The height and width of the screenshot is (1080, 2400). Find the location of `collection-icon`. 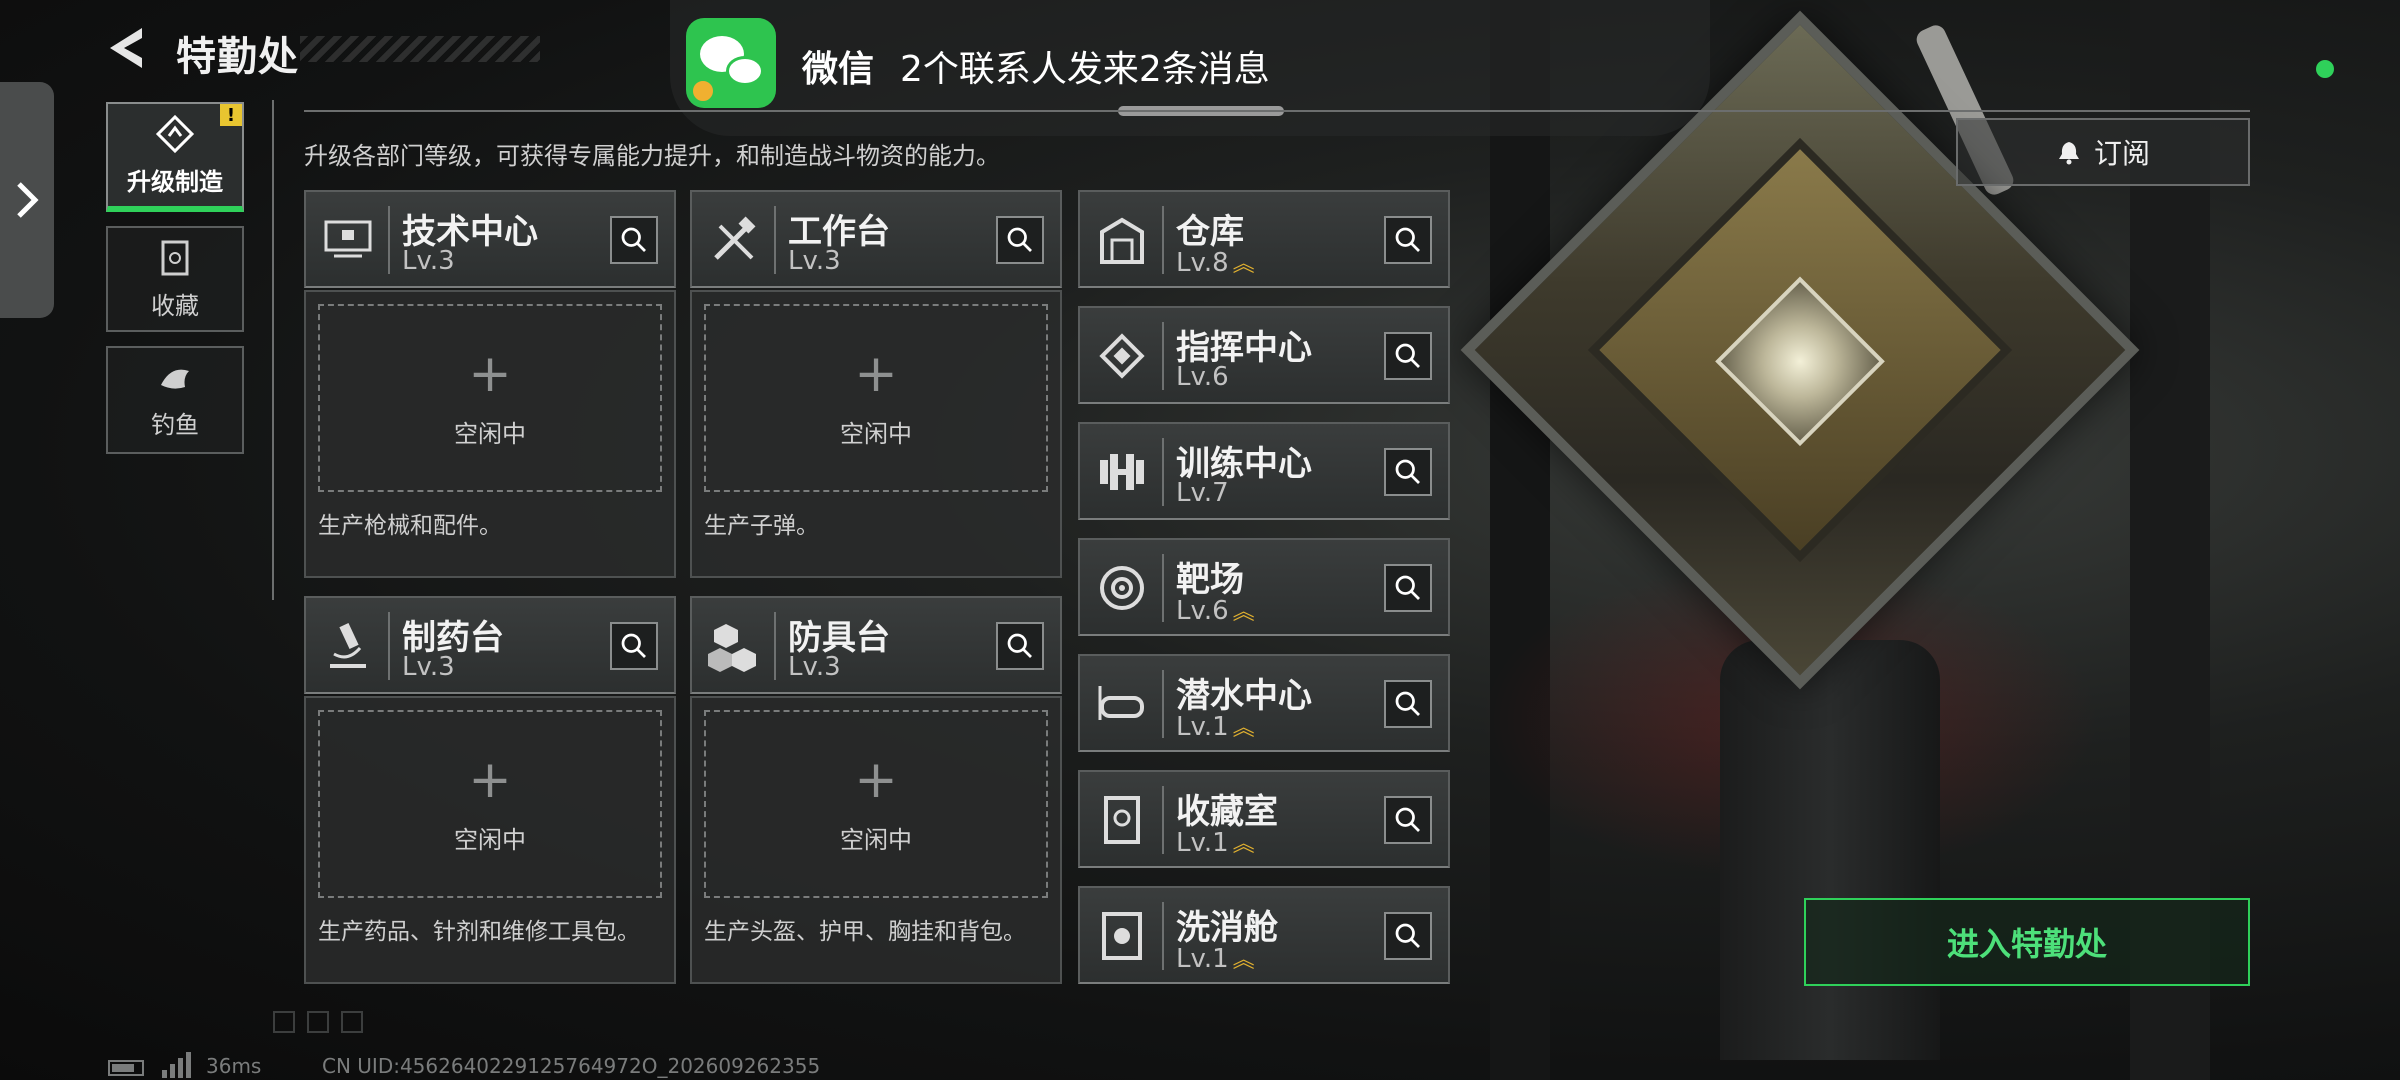

collection-icon is located at coordinates (175, 257).